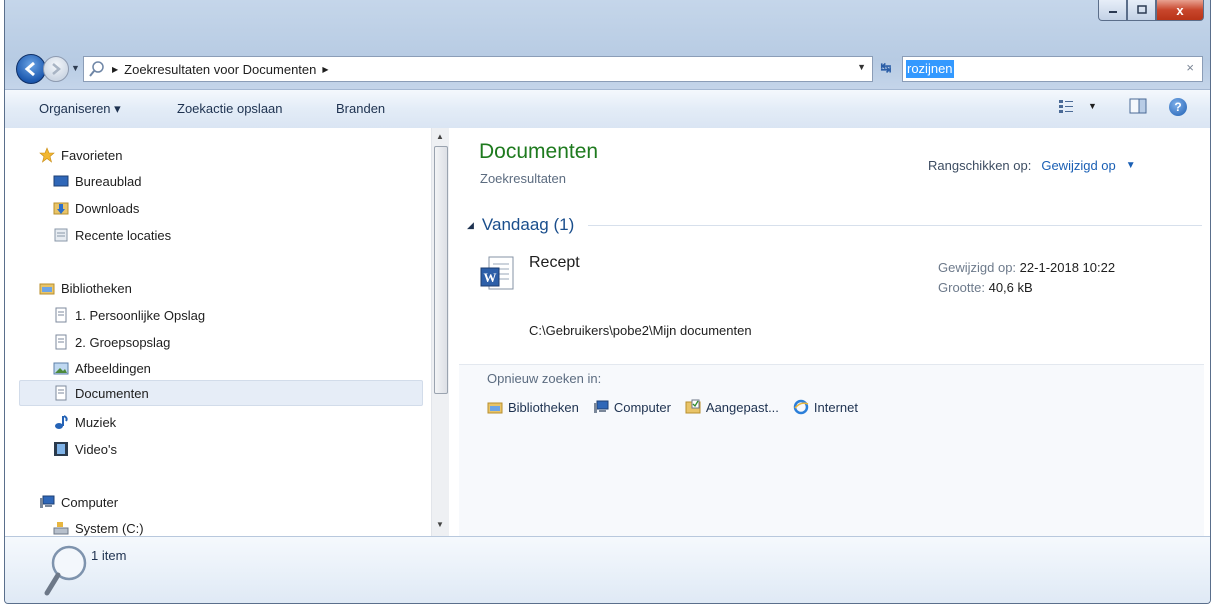 Image resolution: width=1213 pixels, height=607 pixels. What do you see at coordinates (930, 69) in the screenshot?
I see `search-input-value: rozijnen` at bounding box center [930, 69].